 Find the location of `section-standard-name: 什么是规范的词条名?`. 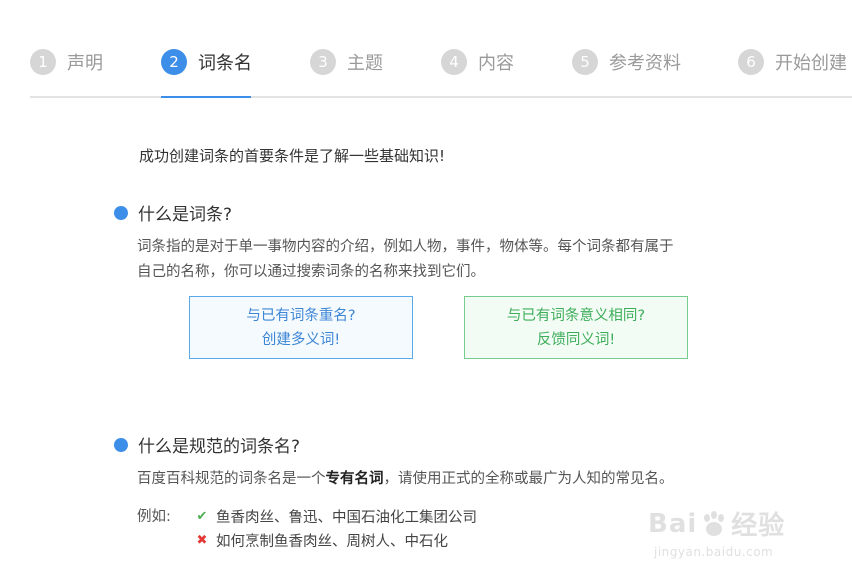

section-standard-name: 什么是规范的词条名? is located at coordinates (207, 444).